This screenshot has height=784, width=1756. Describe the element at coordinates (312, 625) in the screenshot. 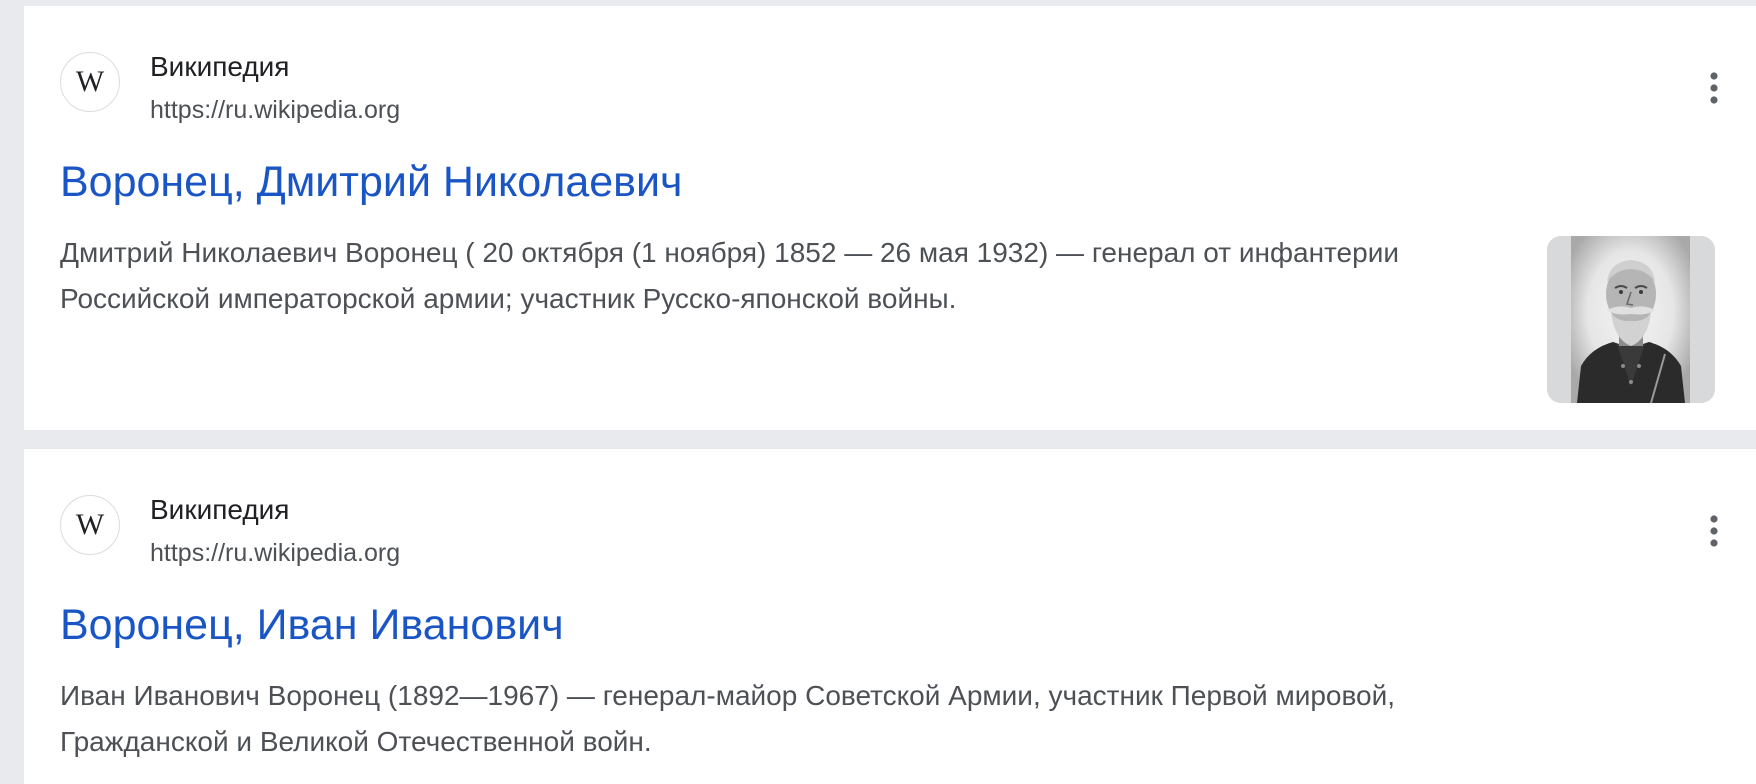

I see `result-title-link: Воронец, Иван Иванович` at that location.